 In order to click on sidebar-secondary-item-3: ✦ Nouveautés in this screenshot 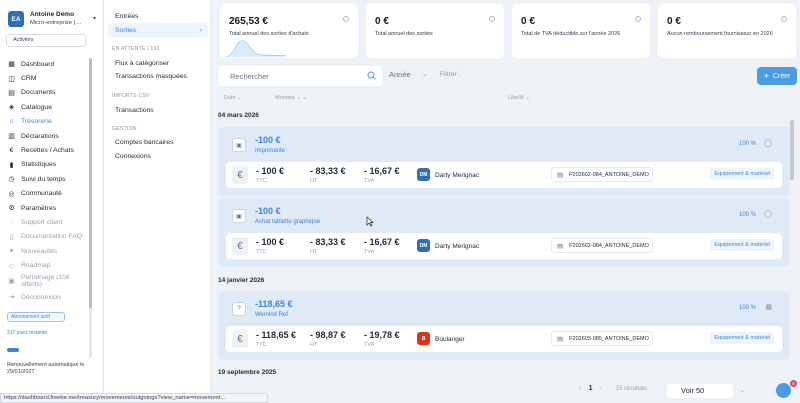, I will do `click(49, 251)`.